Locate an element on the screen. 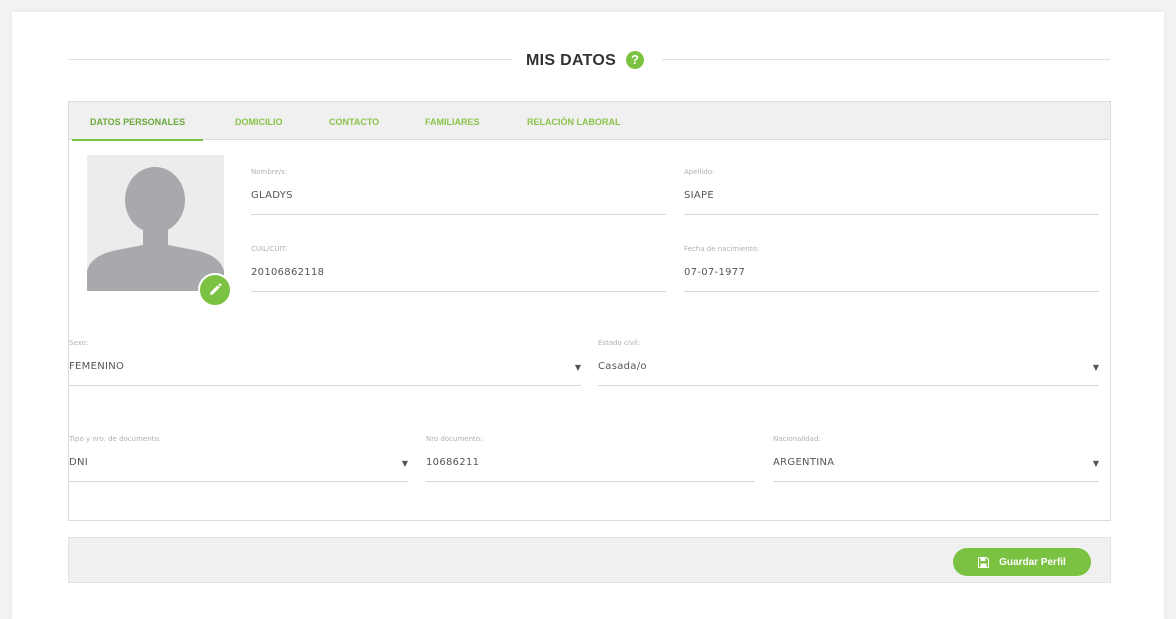  tipo-documento-label: Tipo y nro. de documento: is located at coordinates (115, 439).